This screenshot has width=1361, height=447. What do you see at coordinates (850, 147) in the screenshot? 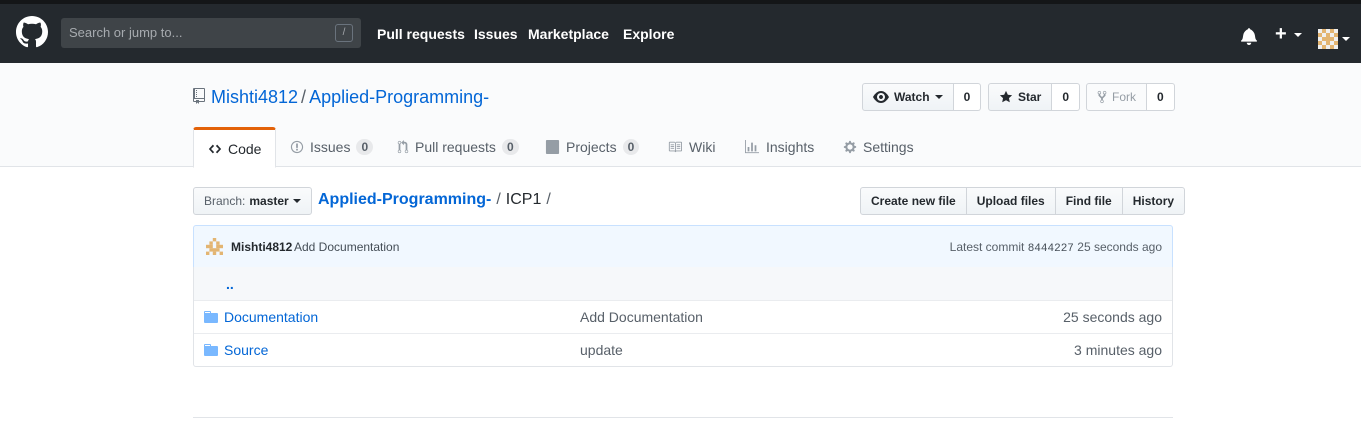
I see `gear-icon` at bounding box center [850, 147].